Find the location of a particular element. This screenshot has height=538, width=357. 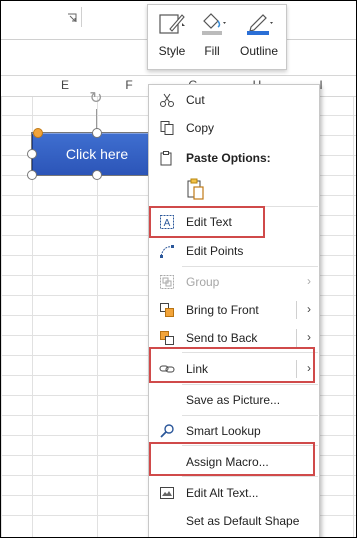

fill-label: Fill is located at coordinates (212, 51).